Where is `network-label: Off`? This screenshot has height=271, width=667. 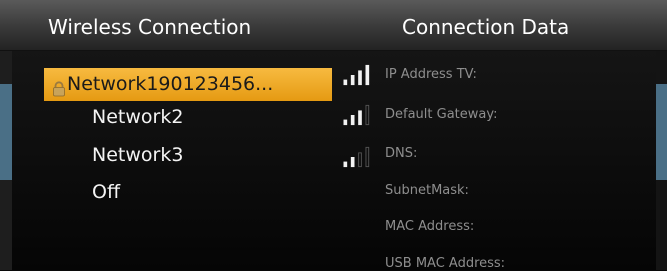
network-label: Off is located at coordinates (106, 192).